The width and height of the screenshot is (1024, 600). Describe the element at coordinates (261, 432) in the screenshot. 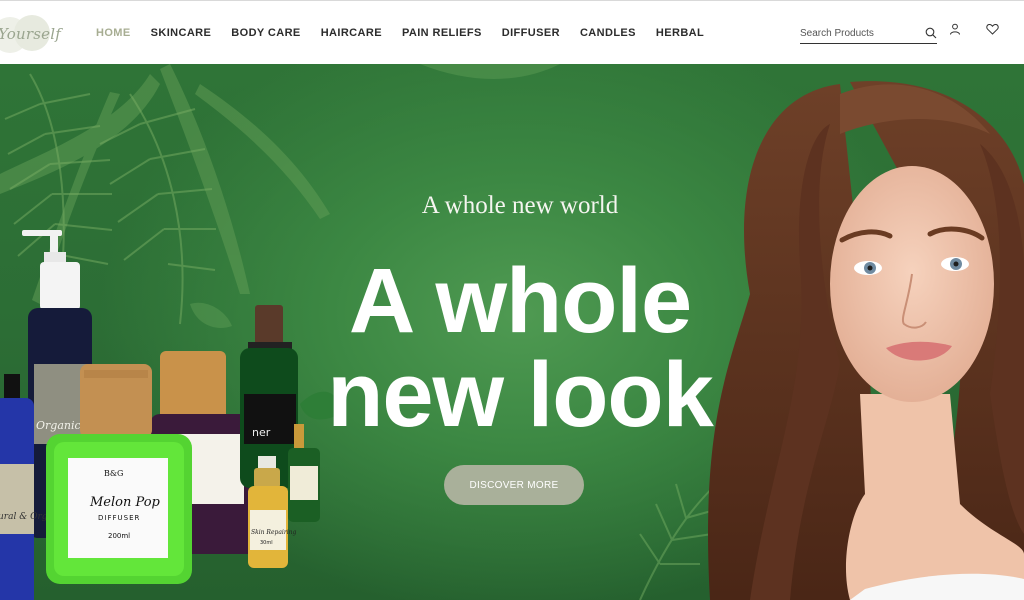

I see `svg-text: ner` at that location.